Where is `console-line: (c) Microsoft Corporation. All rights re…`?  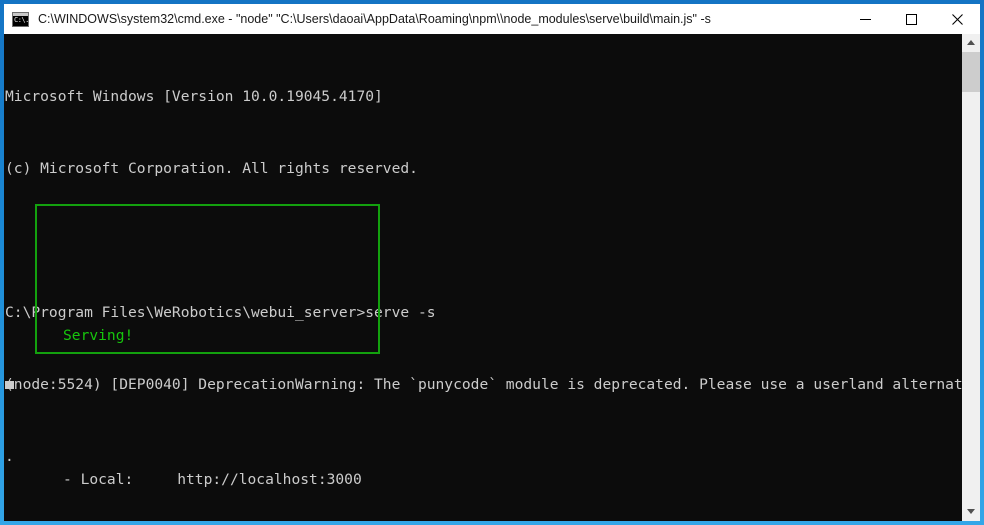
console-line: (c) Microsoft Corporation. All rights re… is located at coordinates (211, 168).